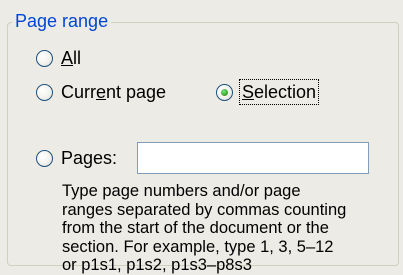 The image size is (403, 275). I want to click on radio-all-circle, so click(44, 58).